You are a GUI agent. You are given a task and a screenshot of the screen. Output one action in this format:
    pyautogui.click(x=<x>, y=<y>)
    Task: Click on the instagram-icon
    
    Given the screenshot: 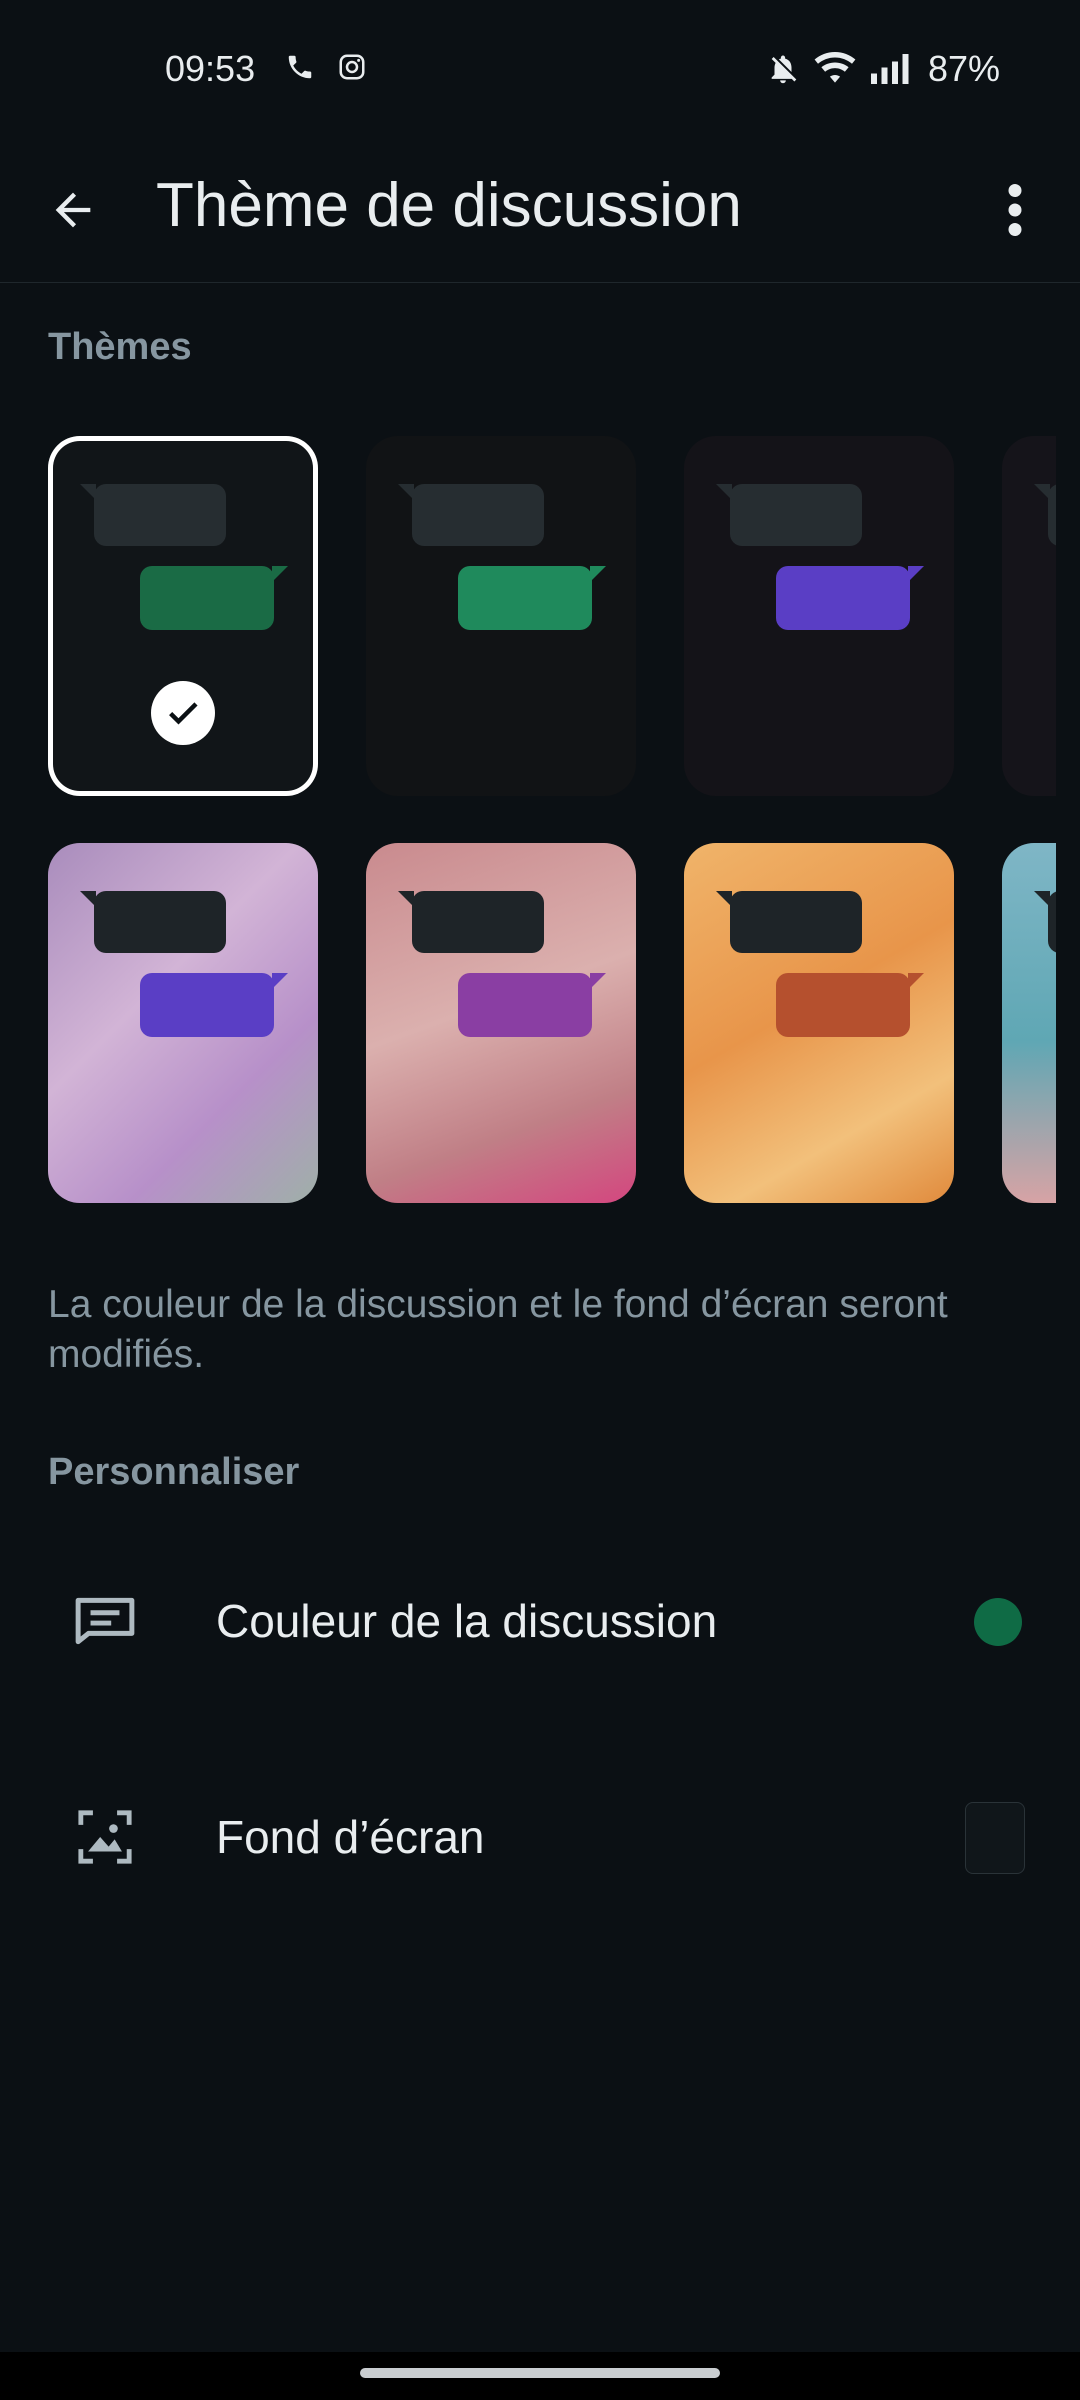 What is the action you would take?
    pyautogui.click(x=352, y=67)
    